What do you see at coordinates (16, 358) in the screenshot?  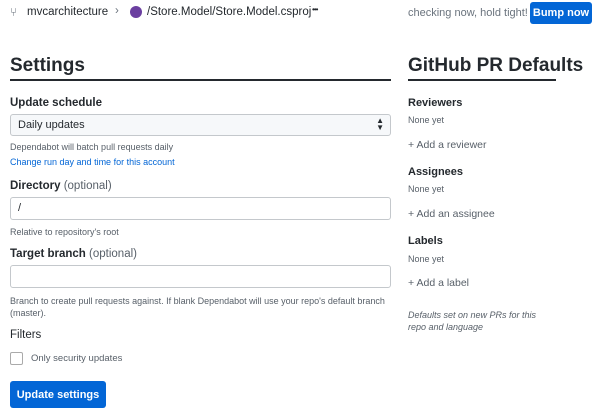 I see `security-only-checkbox` at bounding box center [16, 358].